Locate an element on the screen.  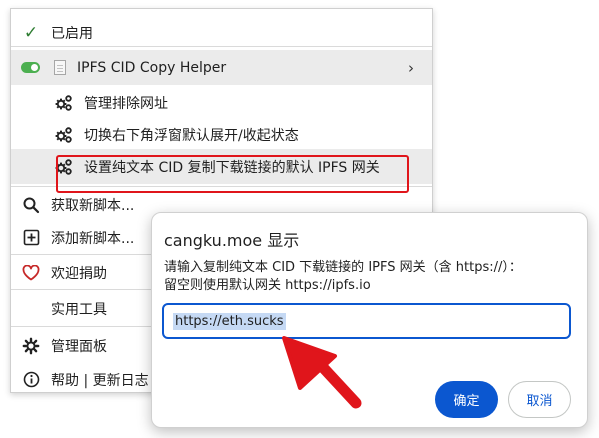
script-file-icon is located at coordinates (60, 67).